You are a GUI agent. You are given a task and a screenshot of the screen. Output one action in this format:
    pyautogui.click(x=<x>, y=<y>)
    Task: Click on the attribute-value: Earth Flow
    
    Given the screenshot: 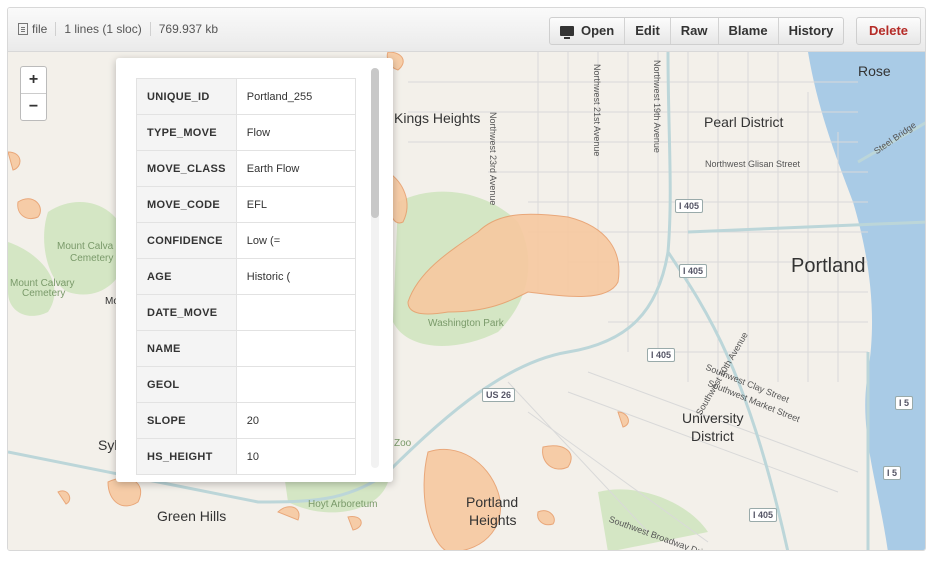 What is the action you would take?
    pyautogui.click(x=295, y=168)
    